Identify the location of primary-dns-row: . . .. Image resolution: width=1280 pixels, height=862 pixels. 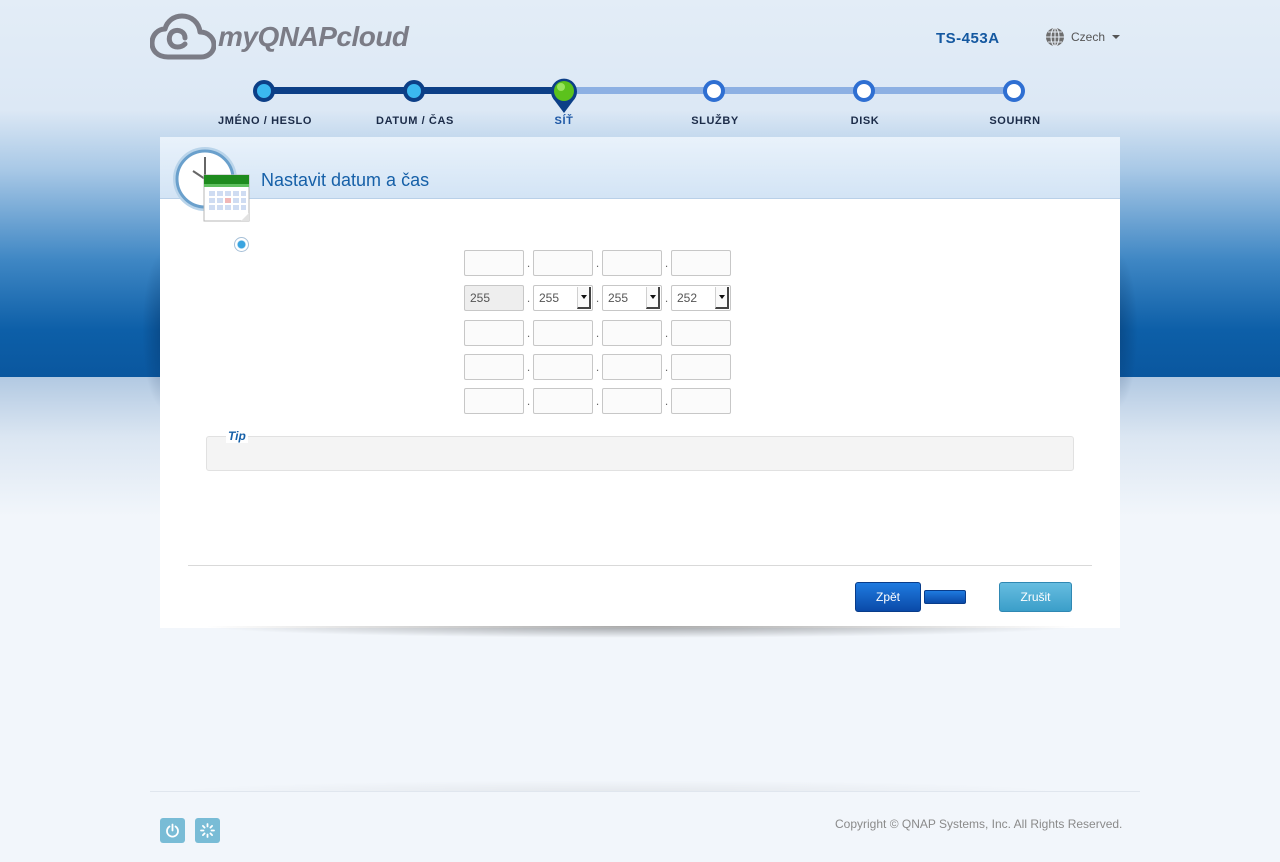
(597, 367).